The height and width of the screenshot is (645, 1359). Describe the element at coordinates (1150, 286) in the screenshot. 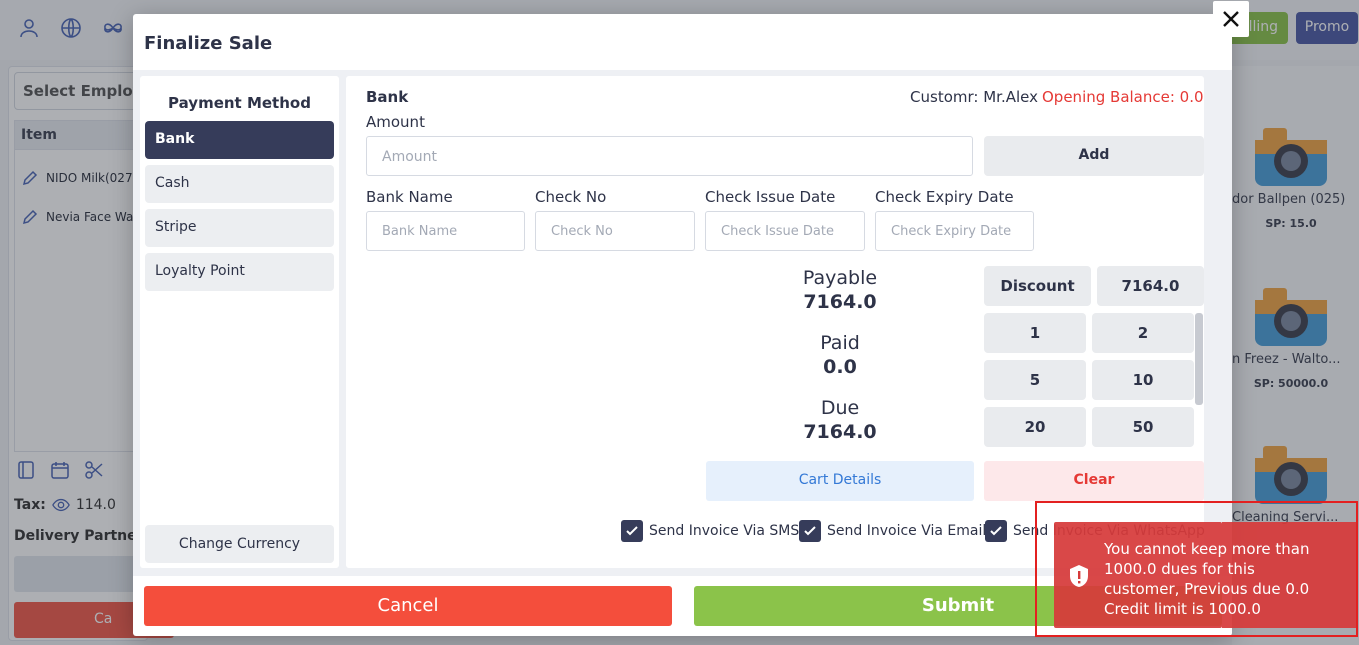

I see `discount-value: 7164.0` at that location.